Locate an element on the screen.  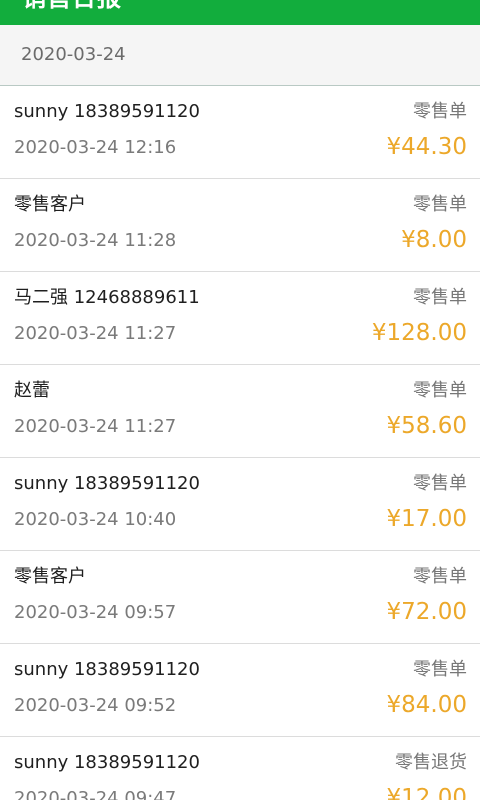
section-date: 2020-03-24 is located at coordinates (73, 54).